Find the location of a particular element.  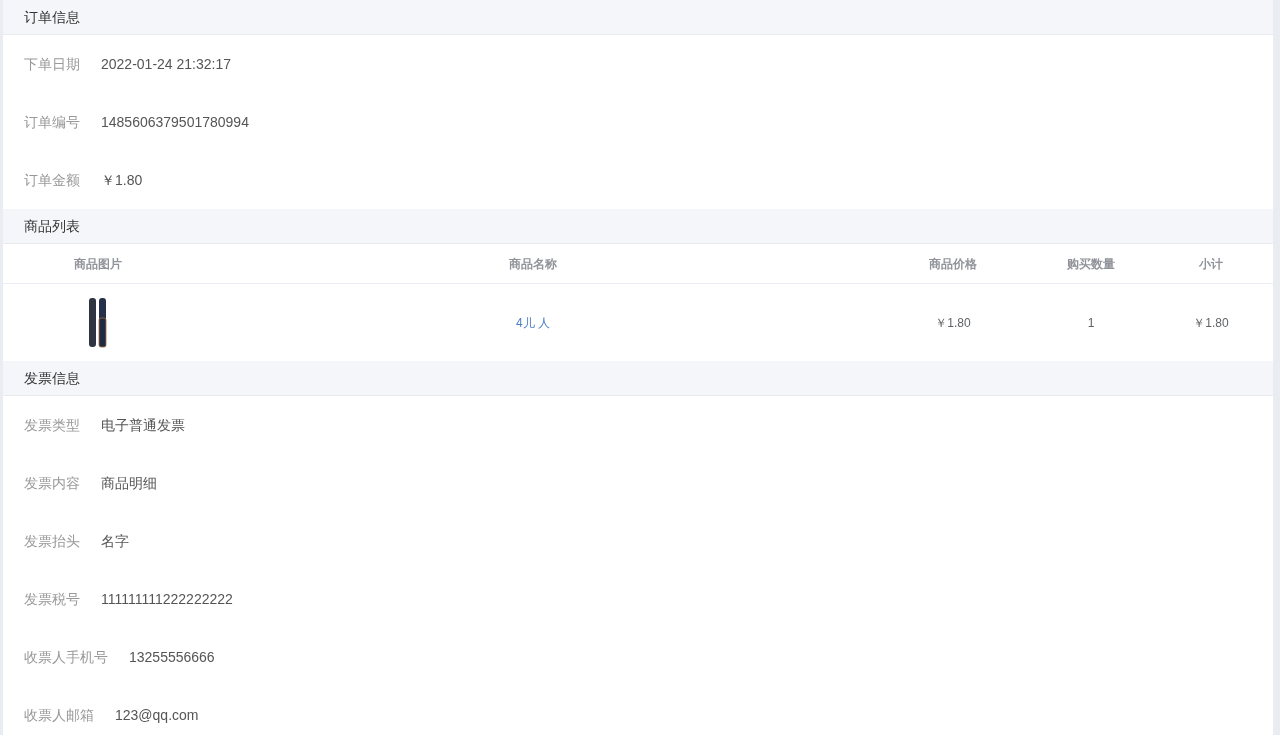

field-label: 收票人邮箱 is located at coordinates (59, 715).